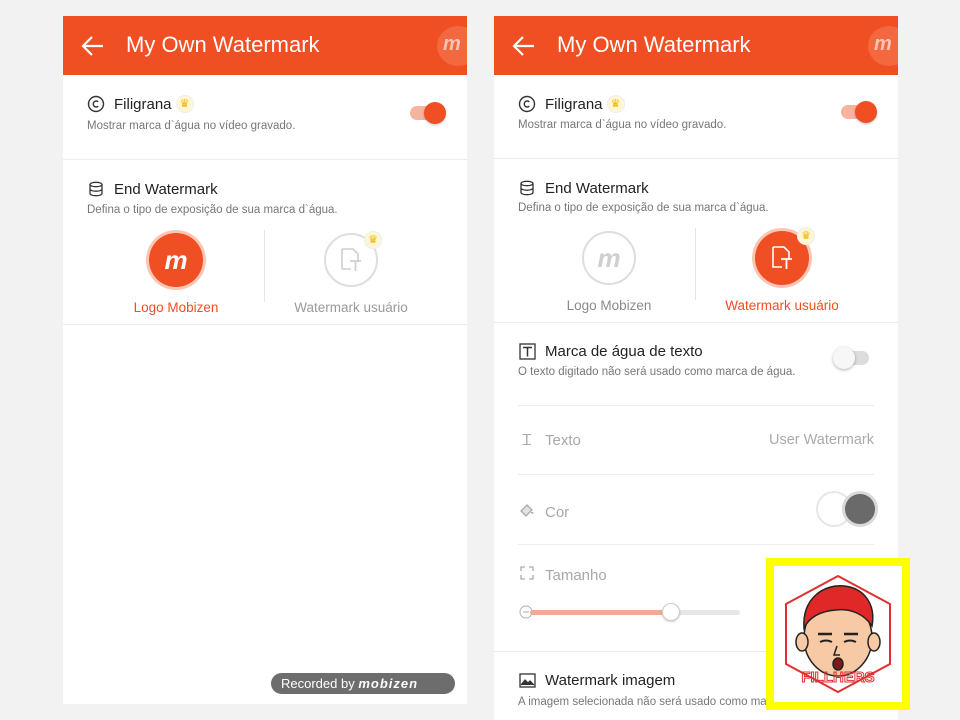  Describe the element at coordinates (670, 612) in the screenshot. I see `size-slider-thumb` at that location.